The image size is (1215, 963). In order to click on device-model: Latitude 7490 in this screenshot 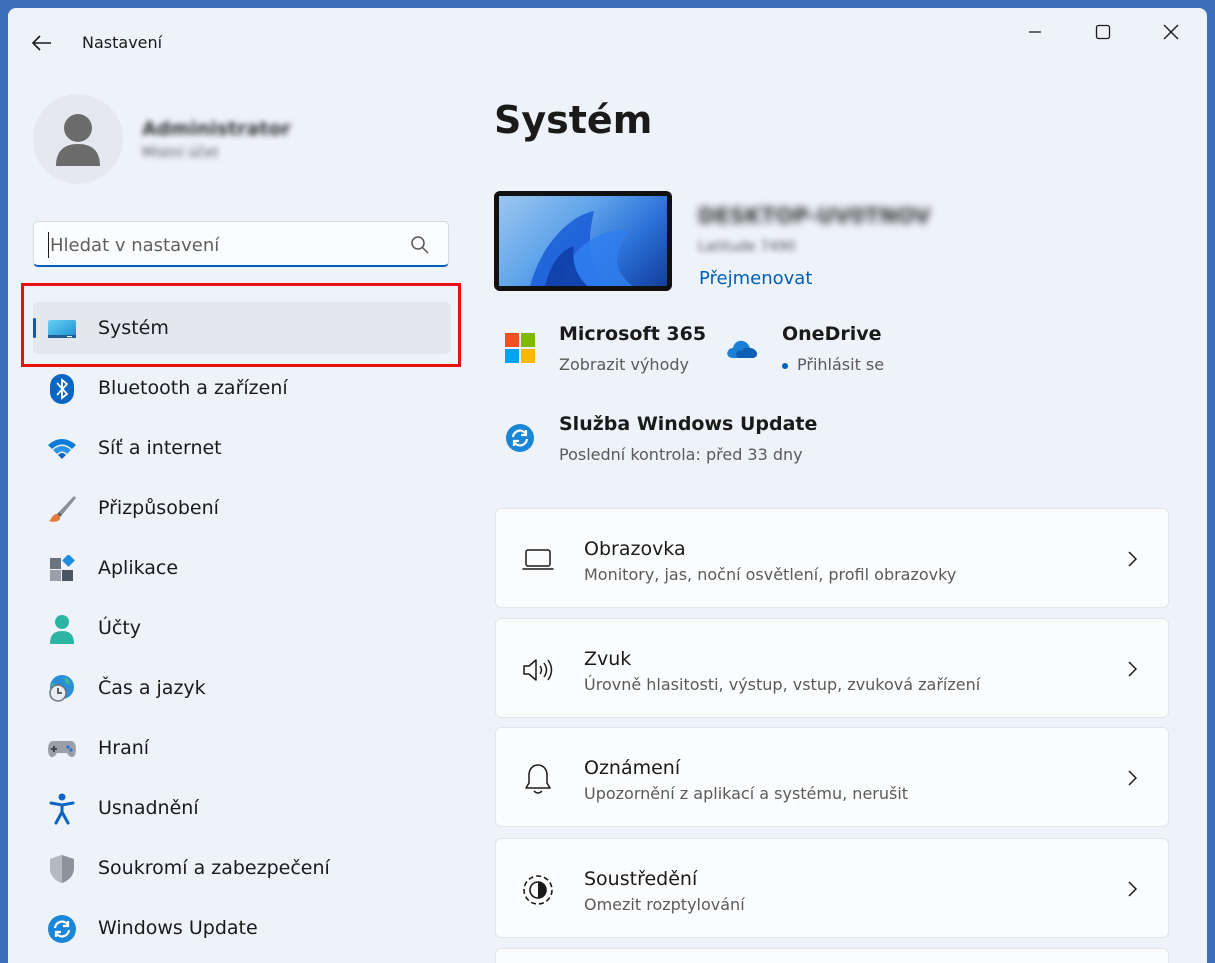, I will do `click(747, 247)`.